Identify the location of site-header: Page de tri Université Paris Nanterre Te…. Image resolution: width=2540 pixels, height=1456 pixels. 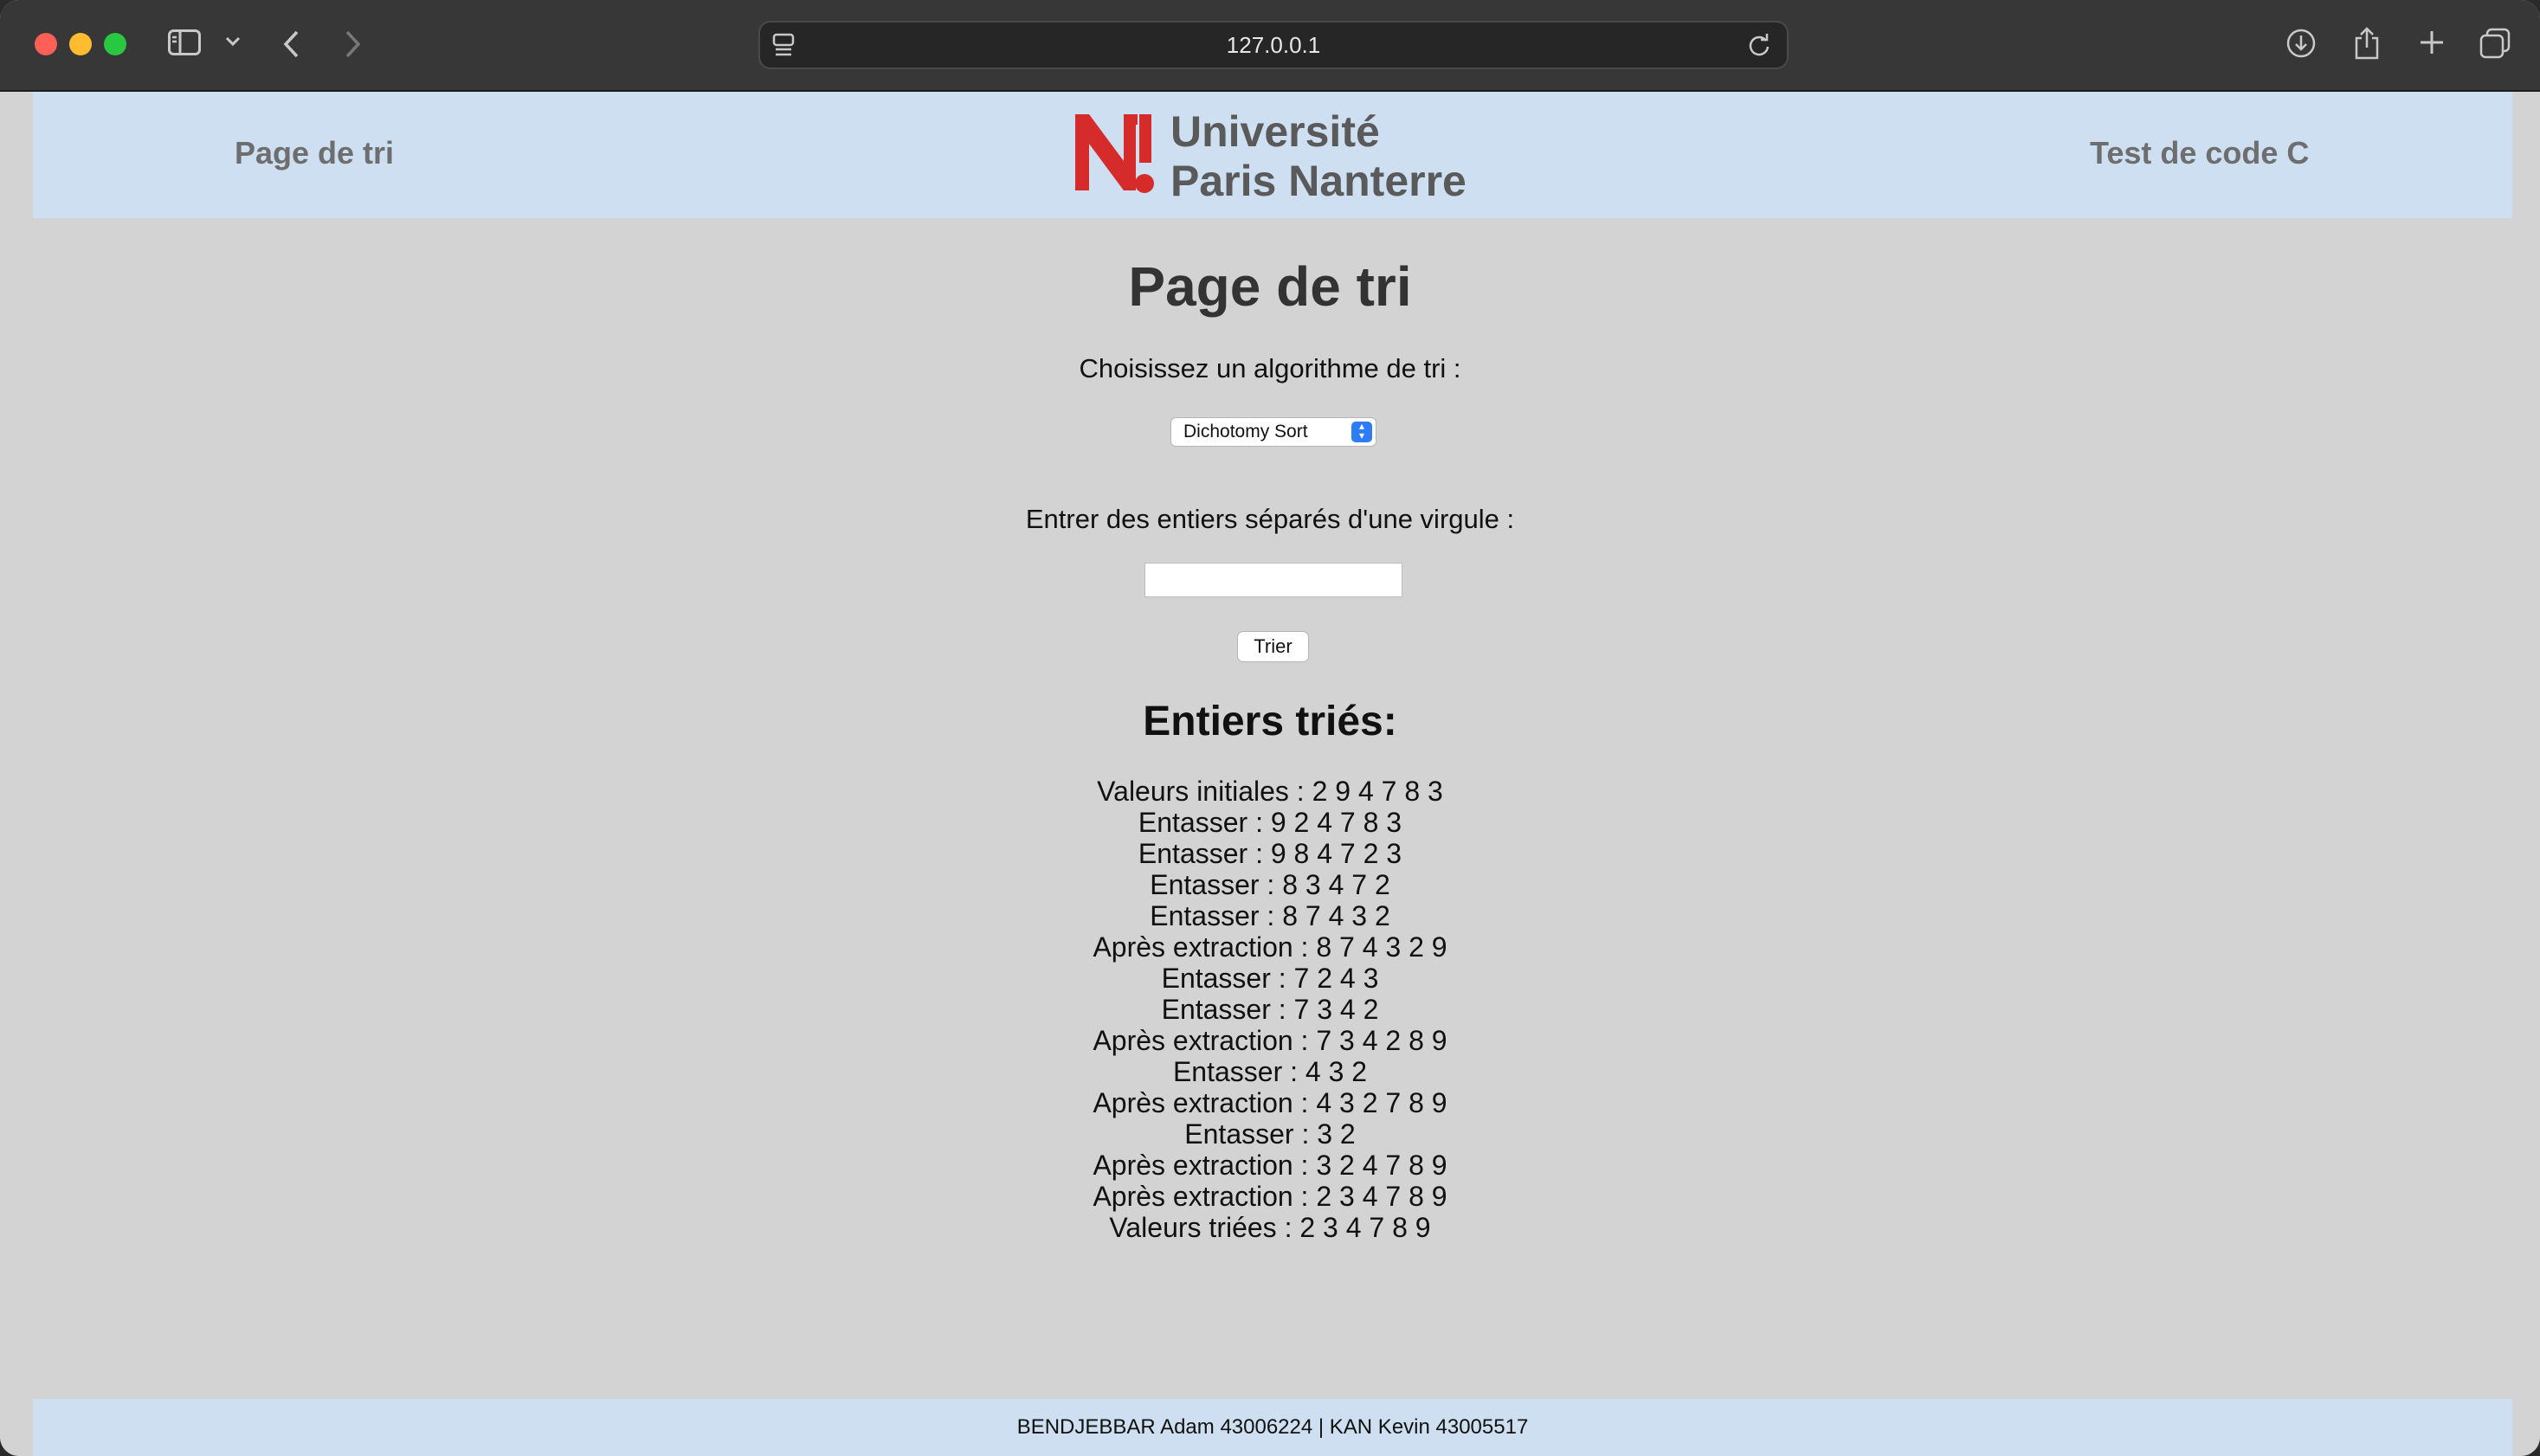
(1272, 155).